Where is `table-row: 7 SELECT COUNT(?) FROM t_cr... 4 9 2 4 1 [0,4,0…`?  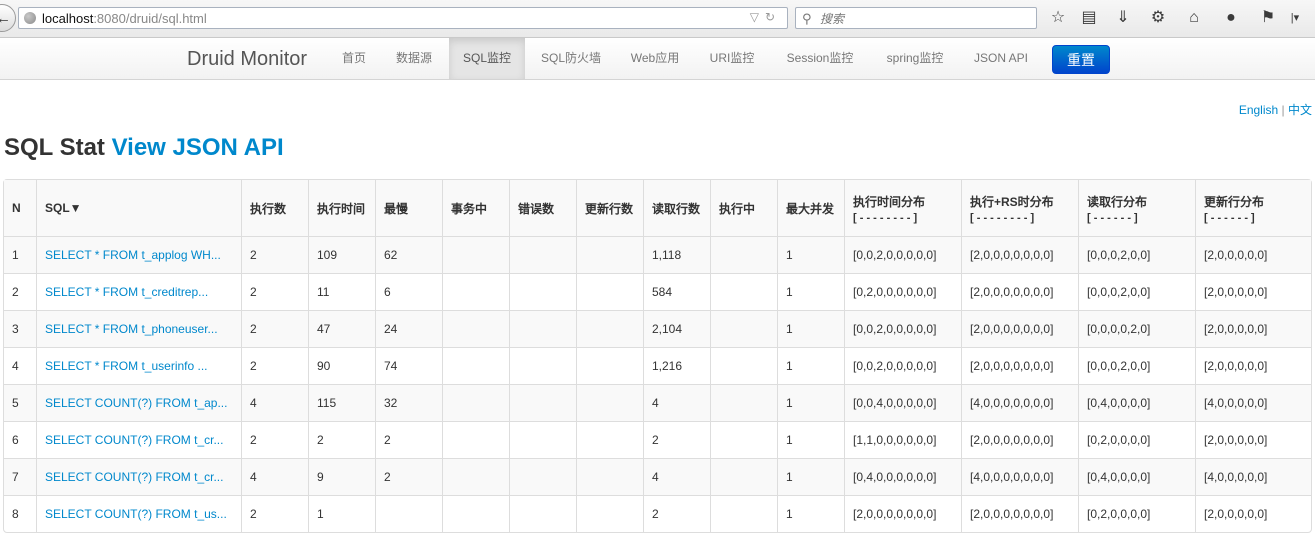
table-row: 7 SELECT COUNT(?) FROM t_cr... 4 9 2 4 1 [0,4,0… is located at coordinates (657, 476).